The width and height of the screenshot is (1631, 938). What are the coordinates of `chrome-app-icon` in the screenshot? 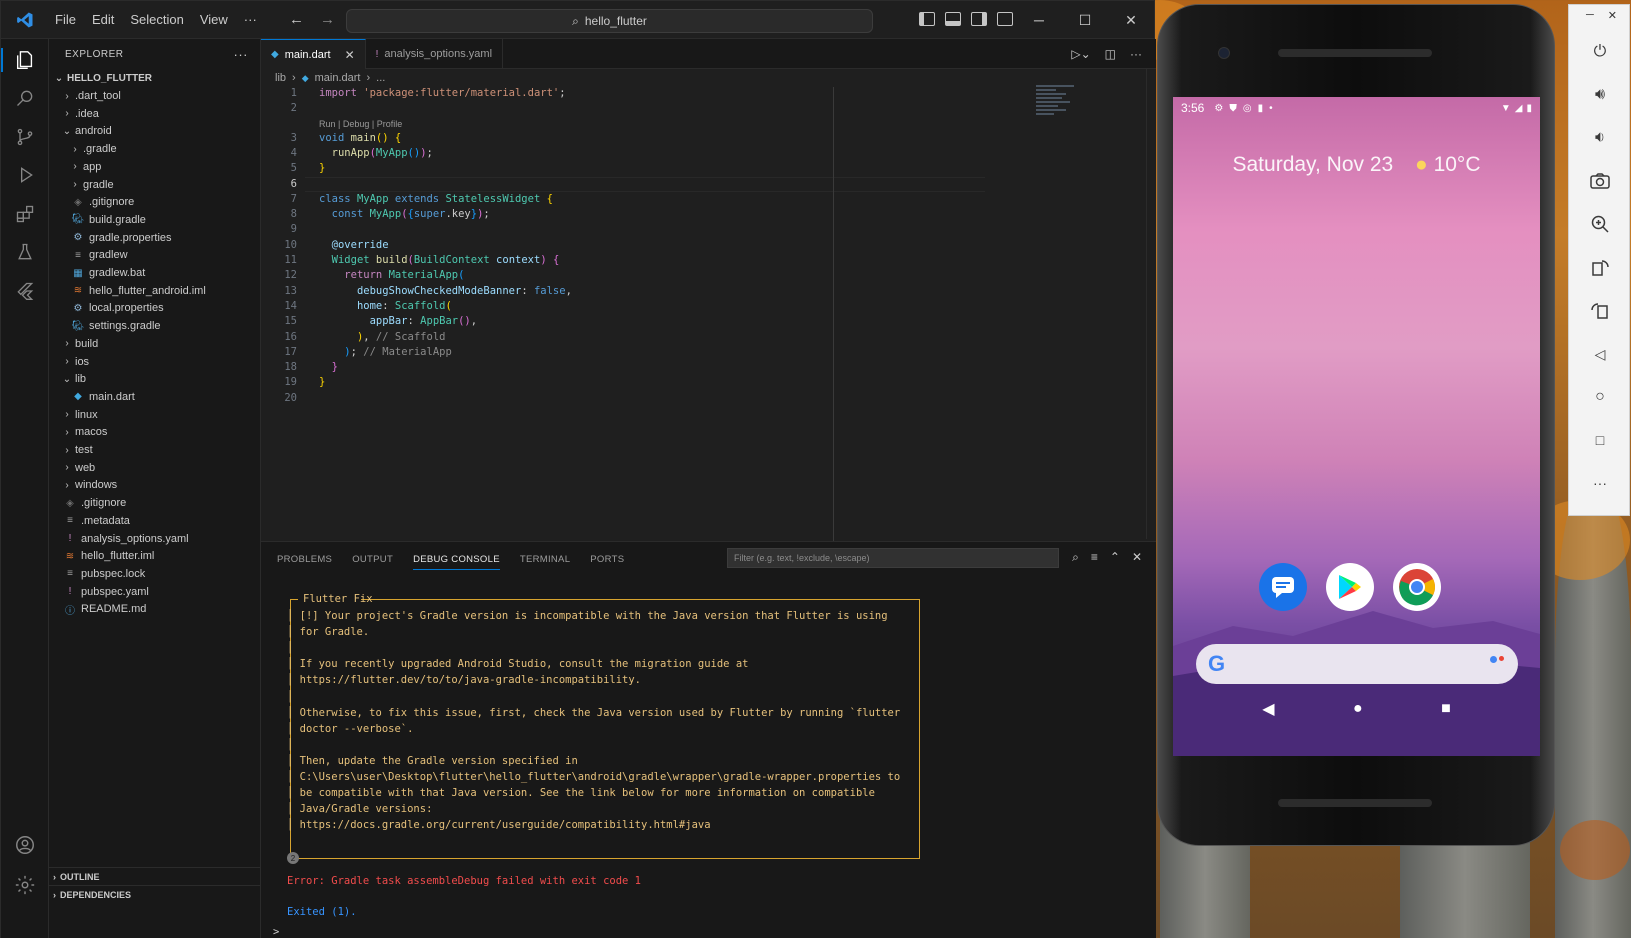 It's located at (1417, 587).